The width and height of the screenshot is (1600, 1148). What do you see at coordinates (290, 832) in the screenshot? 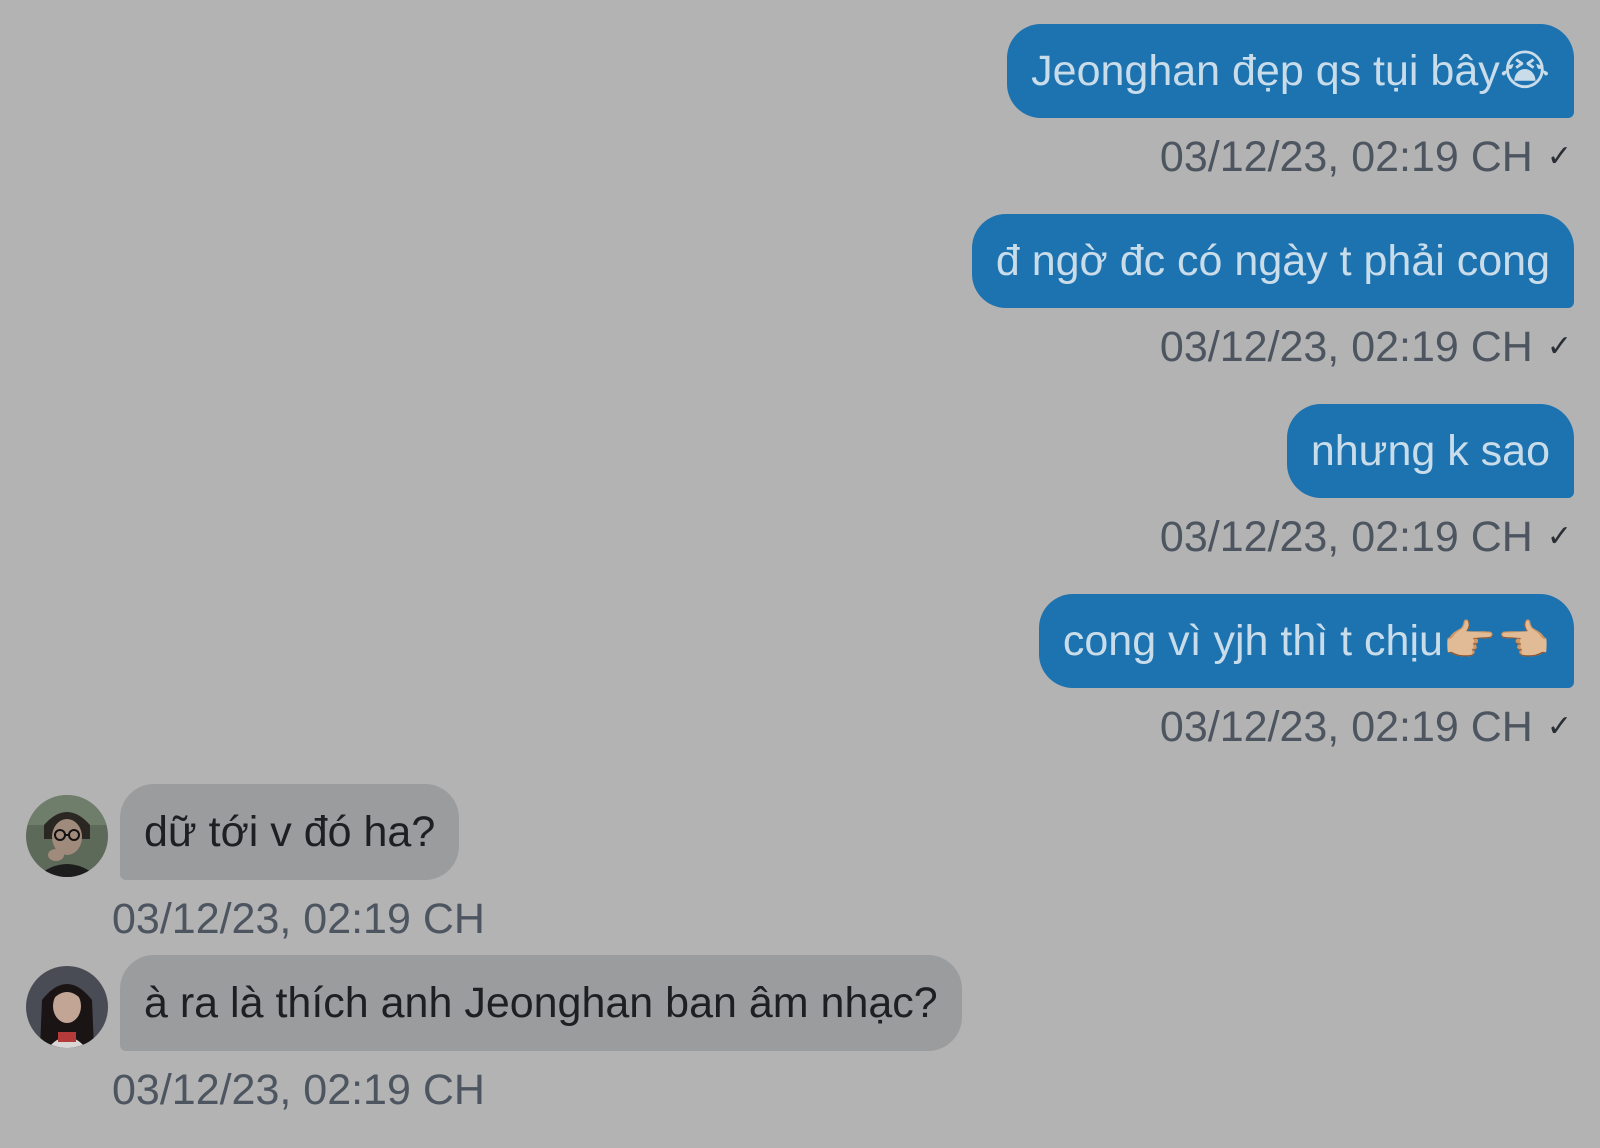
I see `received-message-bubble: dữ tới v đó ha?` at bounding box center [290, 832].